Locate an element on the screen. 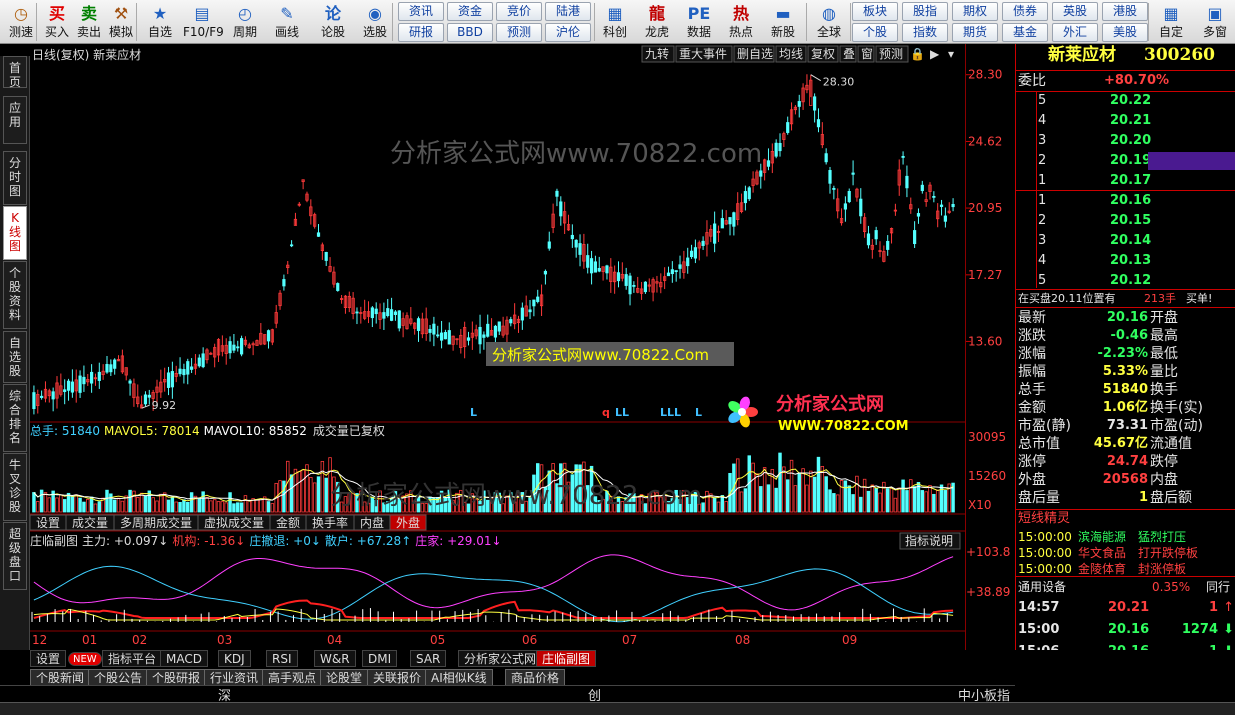 The image size is (1235, 715). chevron-down-icon: ▾ is located at coordinates (951, 54).